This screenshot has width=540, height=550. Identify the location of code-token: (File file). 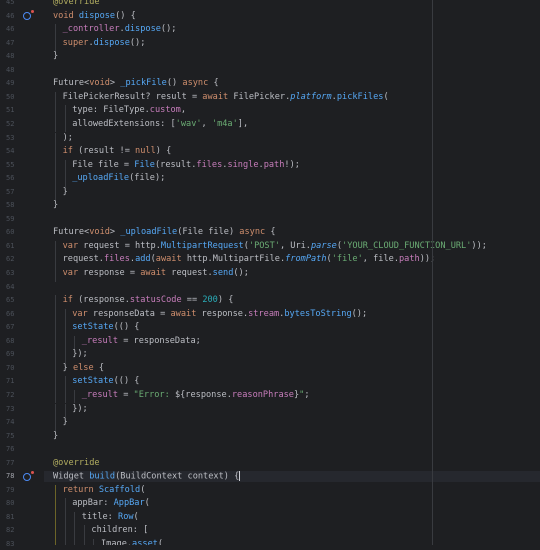
(208, 232).